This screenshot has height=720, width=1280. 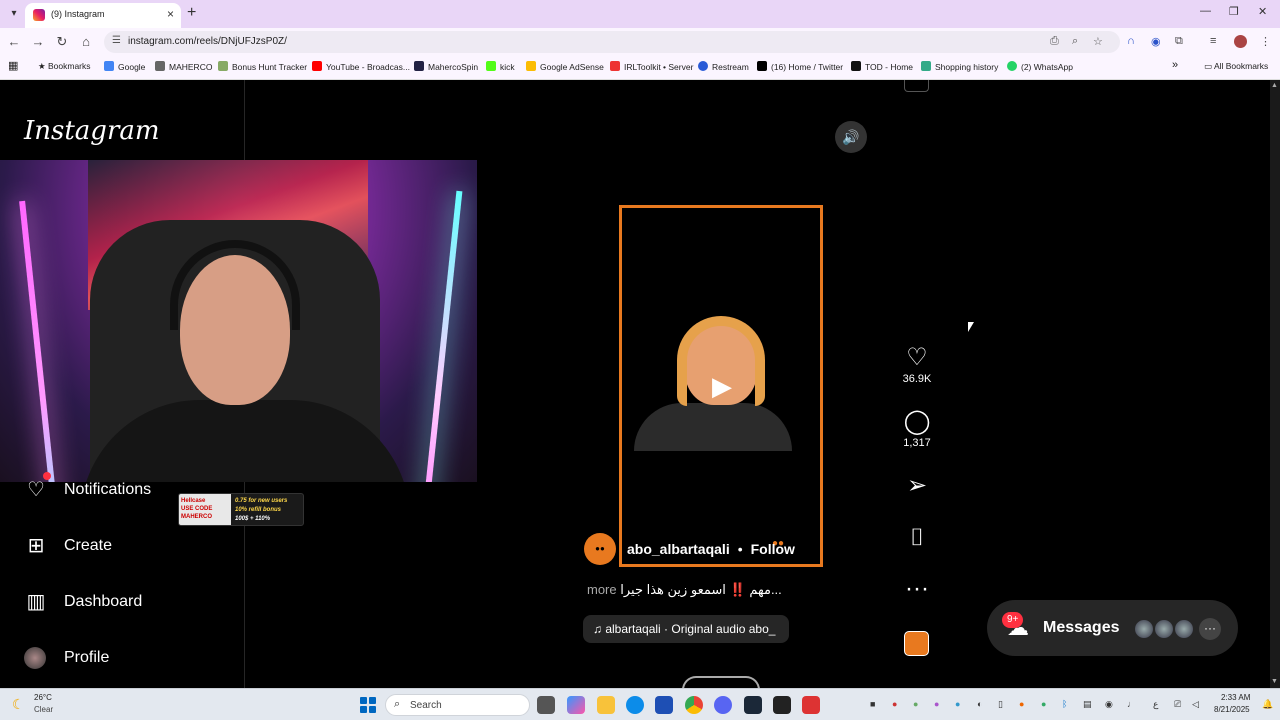 What do you see at coordinates (191, 13) in the screenshot?
I see `new-tab-icon: +` at bounding box center [191, 13].